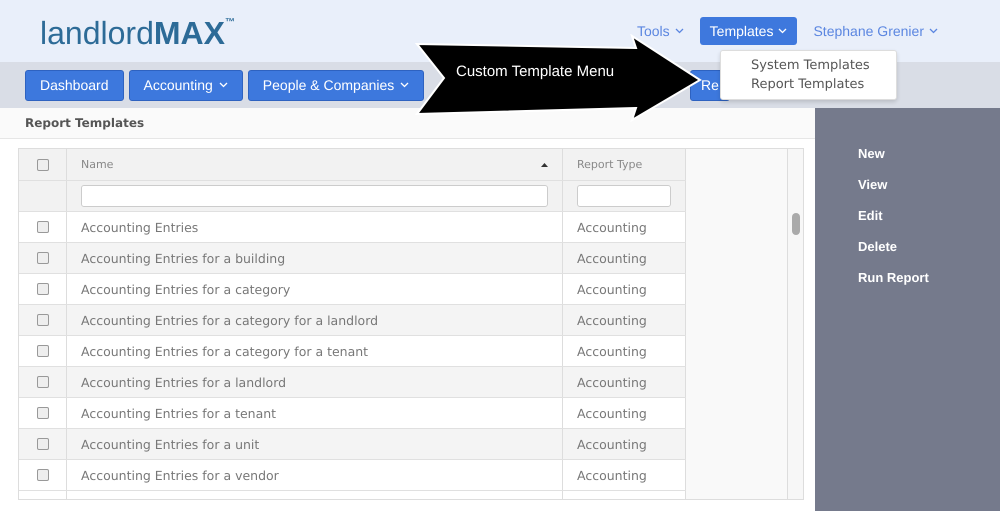 The width and height of the screenshot is (1000, 511). I want to click on action-link: Run Report, so click(893, 277).